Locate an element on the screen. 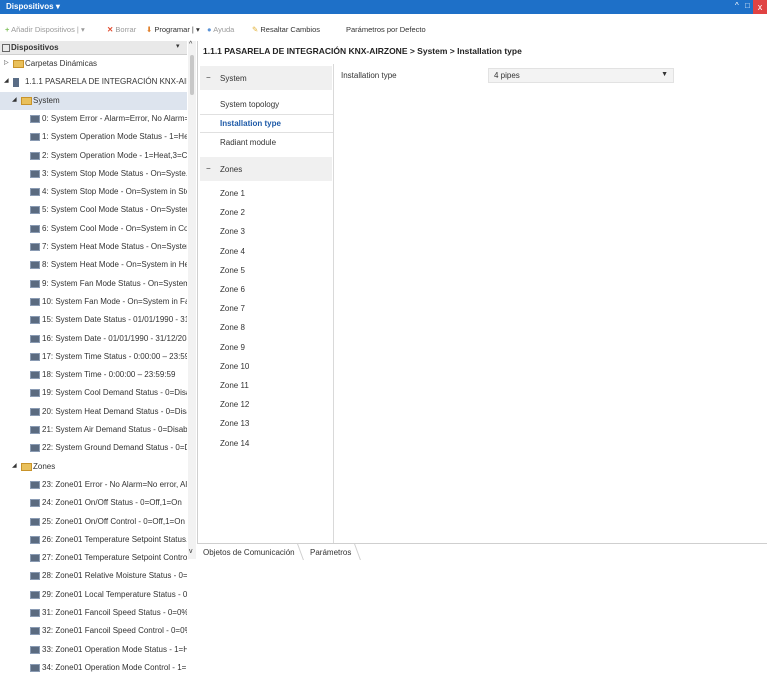  tree-item-label: 25: Zone01 On/Off Control - 0=Off,1=On is located at coordinates (113, 521).